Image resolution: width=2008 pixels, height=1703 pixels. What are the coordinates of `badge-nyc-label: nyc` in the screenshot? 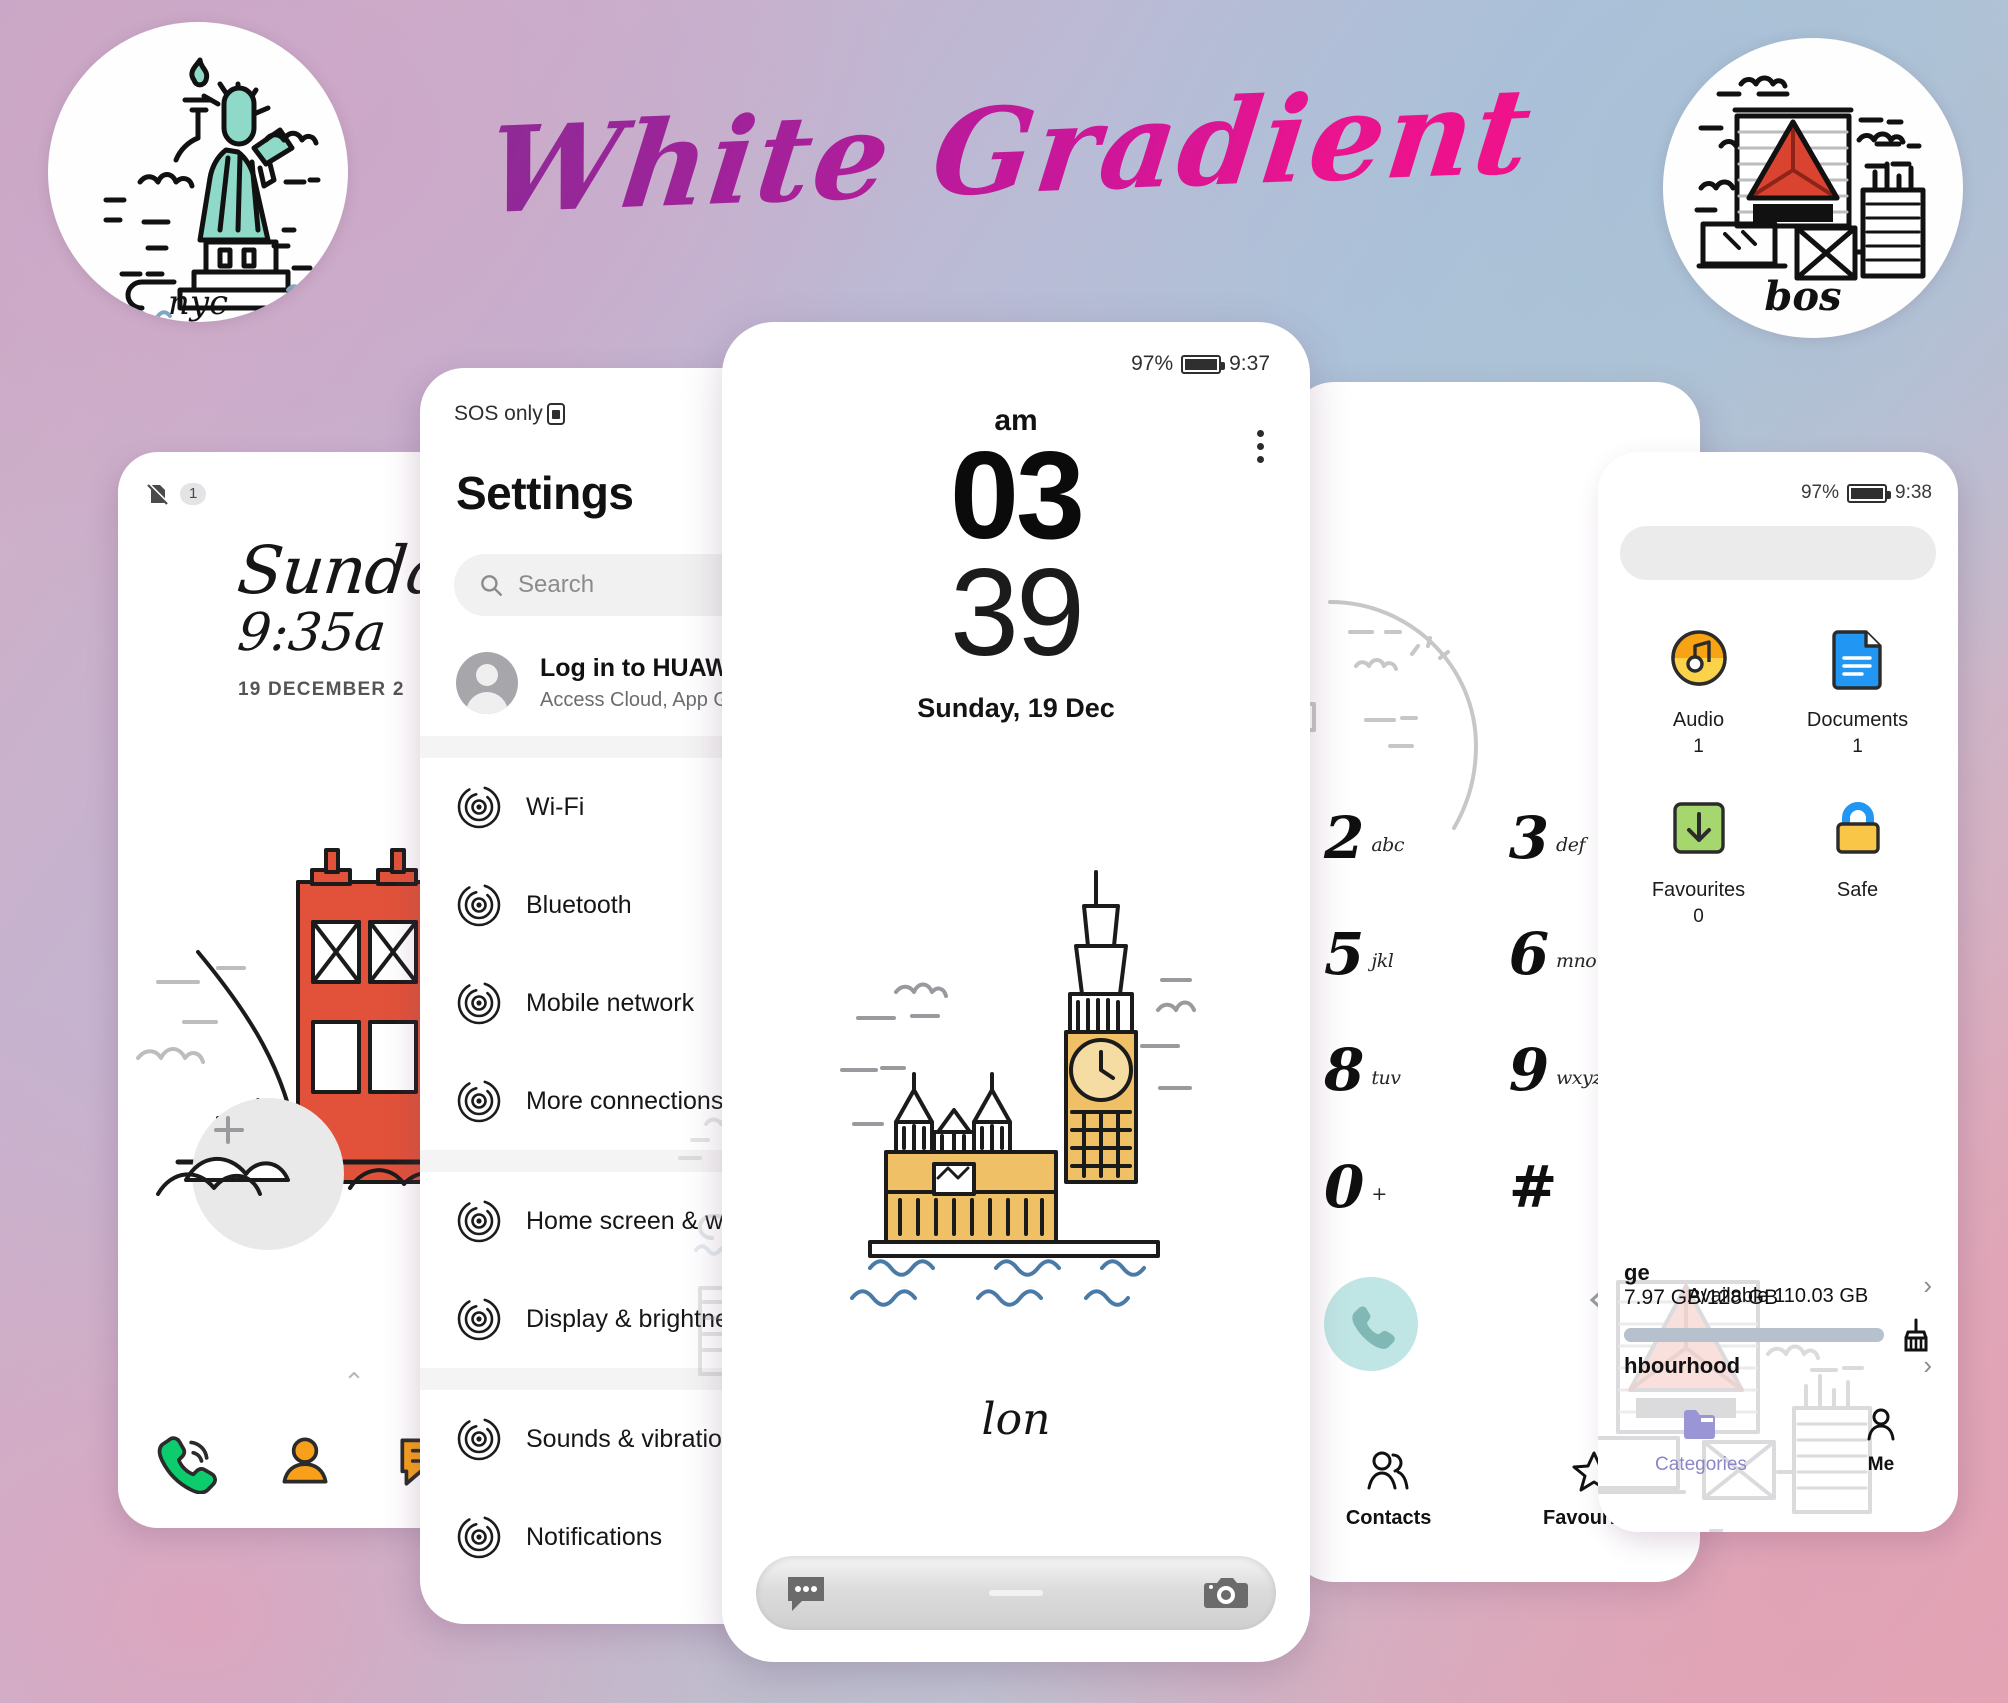 It's located at (198, 302).